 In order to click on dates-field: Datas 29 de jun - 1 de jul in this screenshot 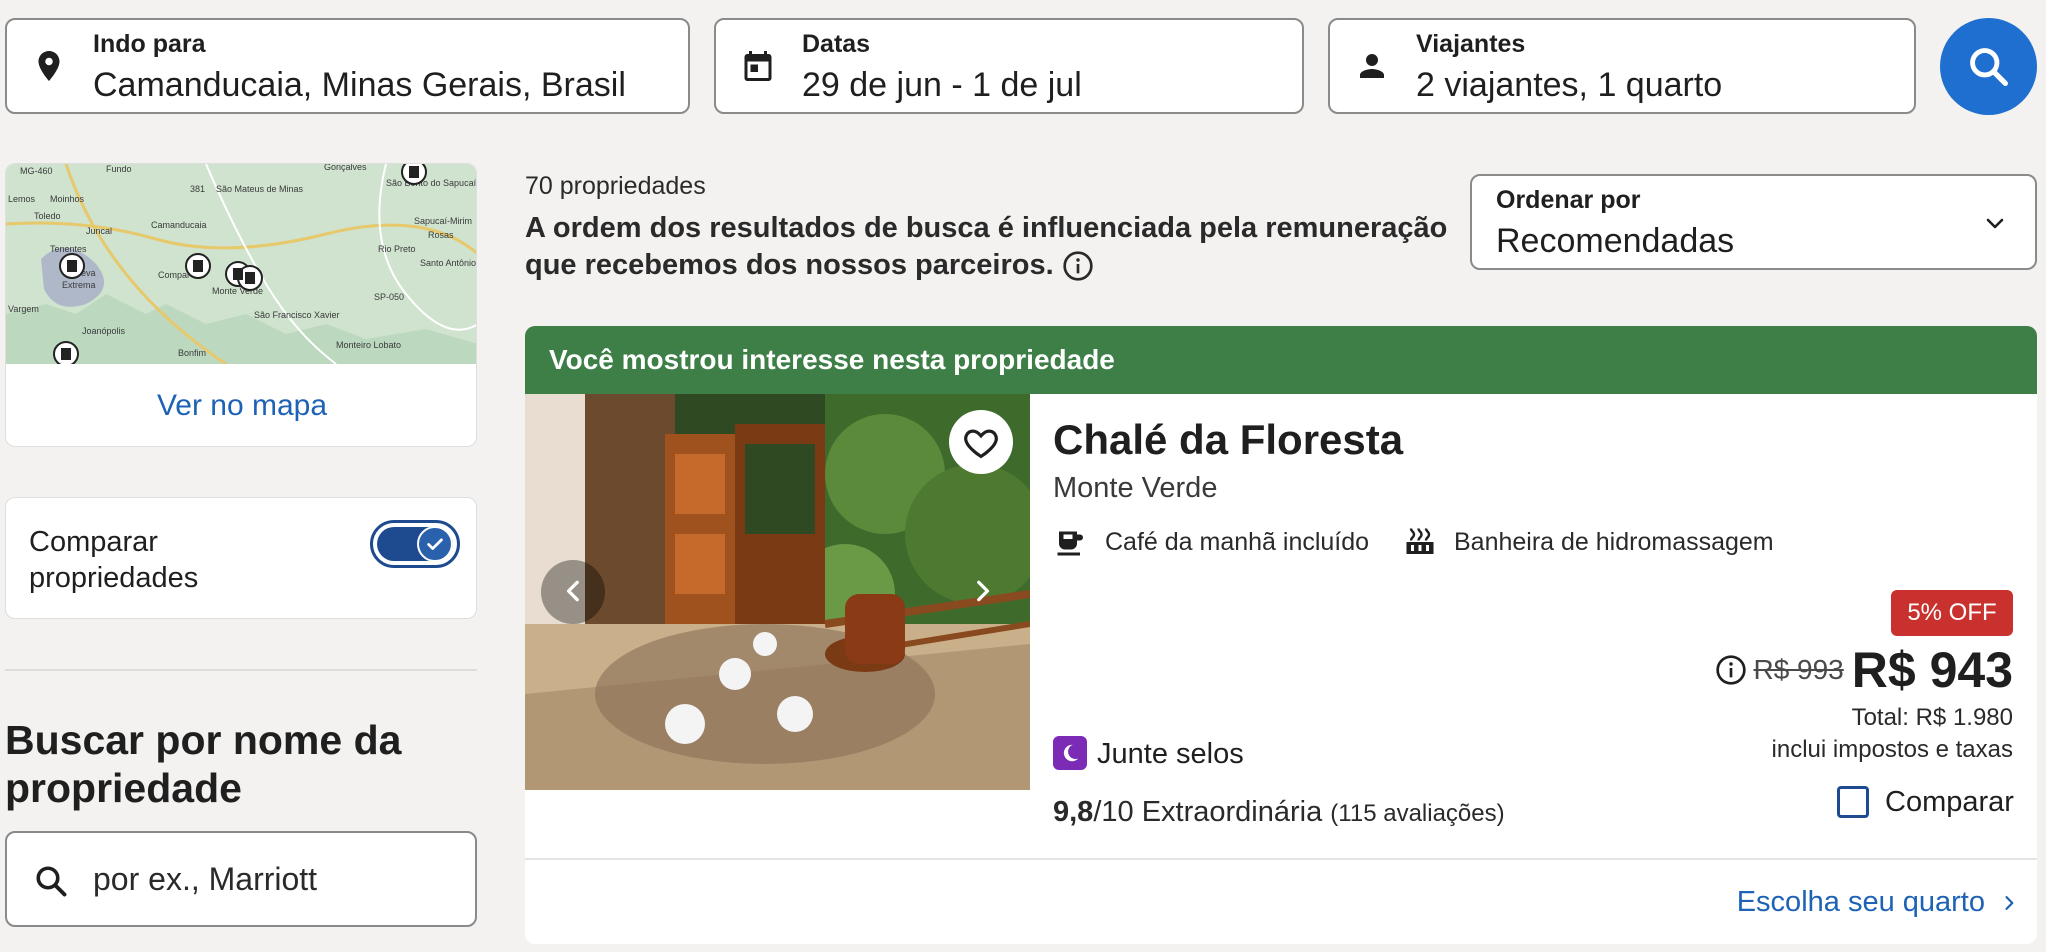, I will do `click(1009, 66)`.